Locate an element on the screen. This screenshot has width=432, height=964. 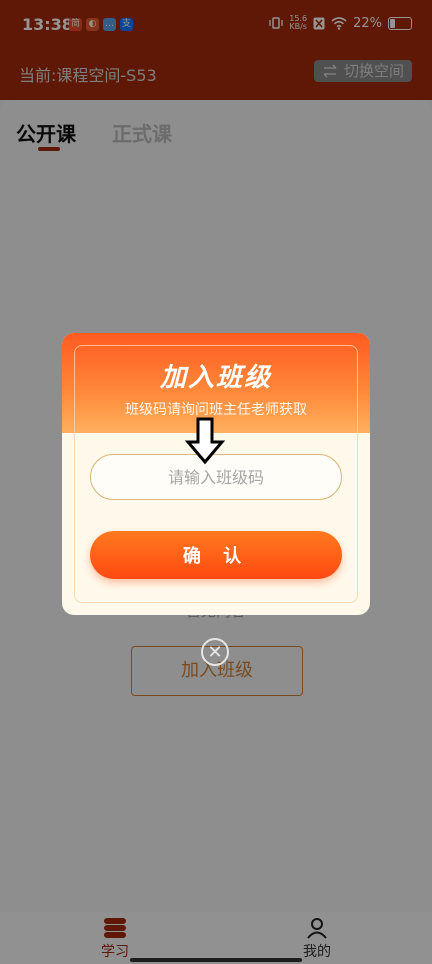
close-icon: ✕ is located at coordinates (215, 652).